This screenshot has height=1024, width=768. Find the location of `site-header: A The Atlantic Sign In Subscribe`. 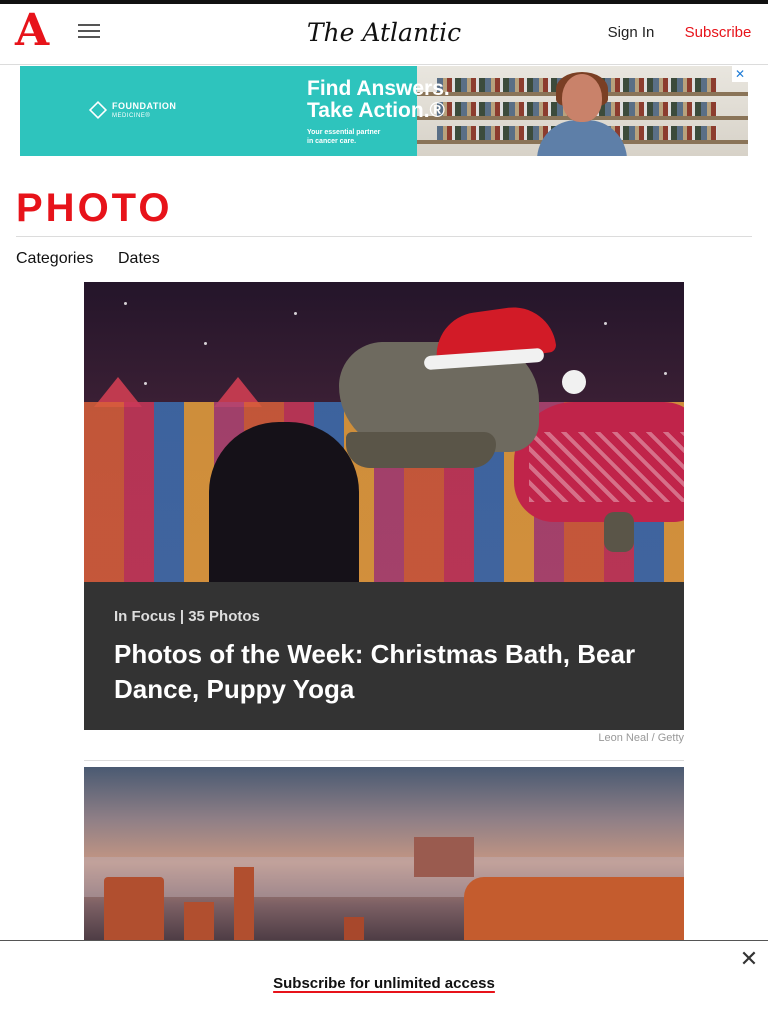

site-header: A The Atlantic Sign In Subscribe is located at coordinates (384, 34).